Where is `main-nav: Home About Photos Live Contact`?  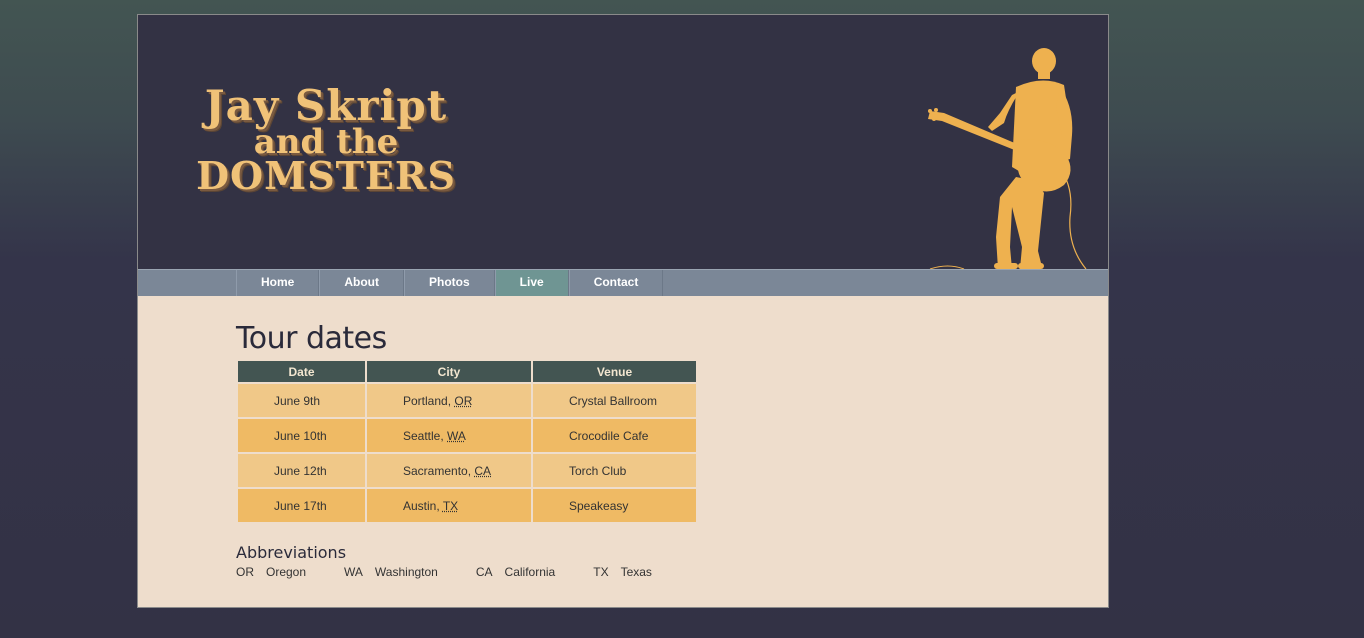
main-nav: Home About Photos Live Contact is located at coordinates (623, 282).